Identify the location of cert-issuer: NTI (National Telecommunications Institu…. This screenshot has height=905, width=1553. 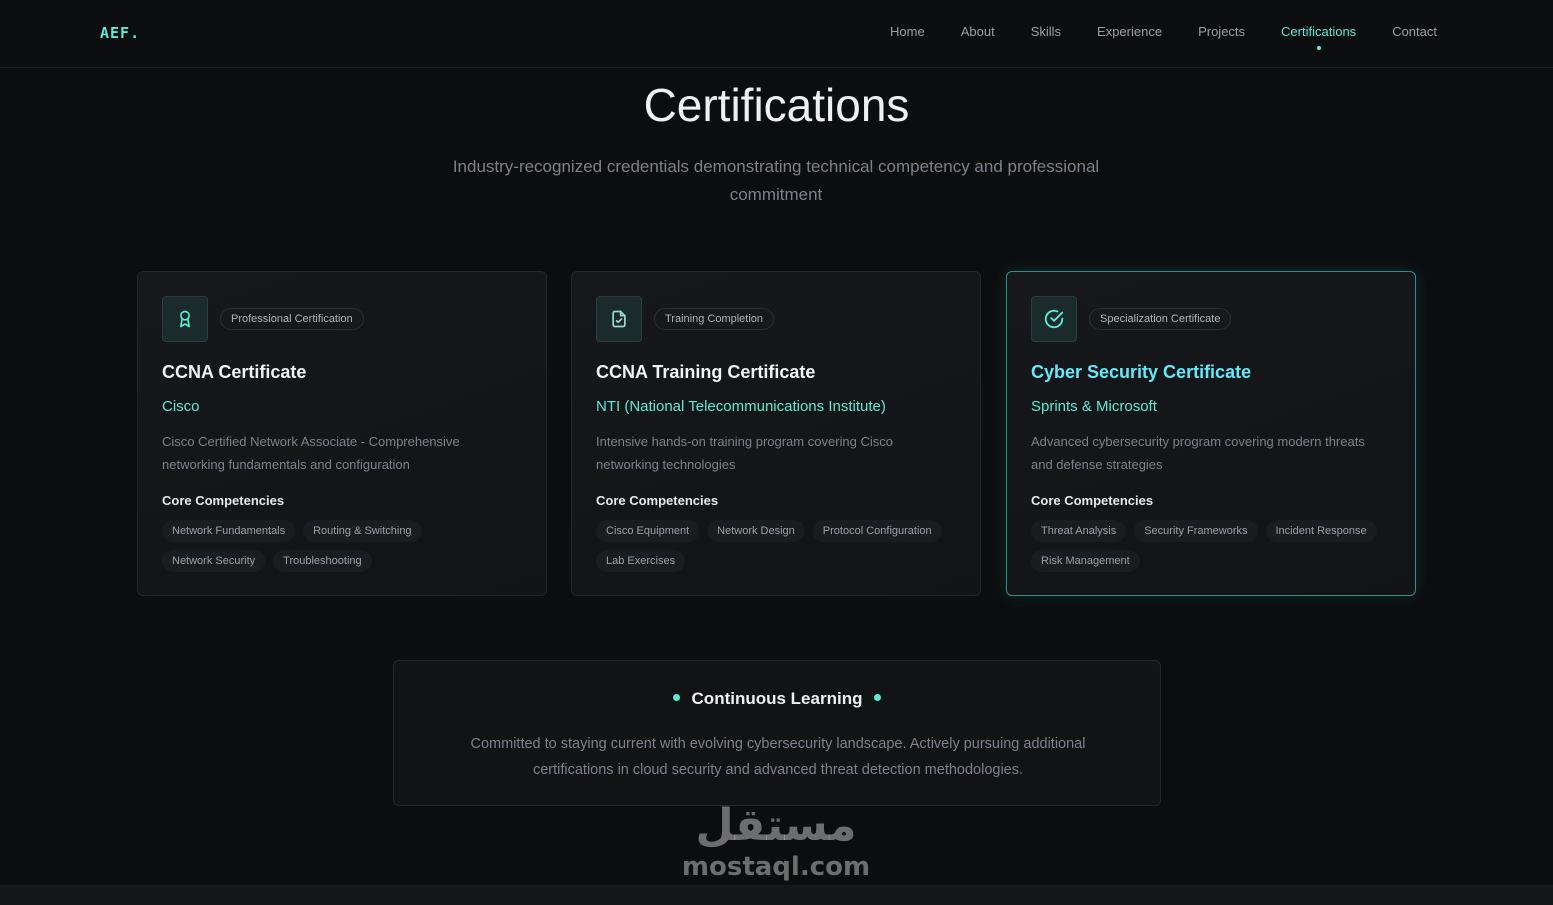
(741, 406).